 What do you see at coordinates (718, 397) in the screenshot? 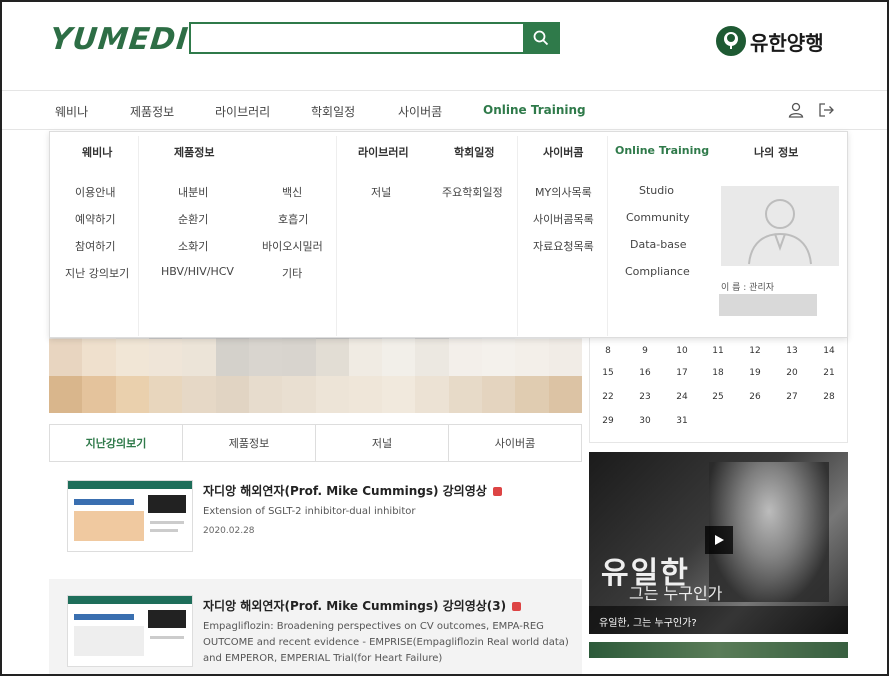
I see `calendar-day: 25` at bounding box center [718, 397].